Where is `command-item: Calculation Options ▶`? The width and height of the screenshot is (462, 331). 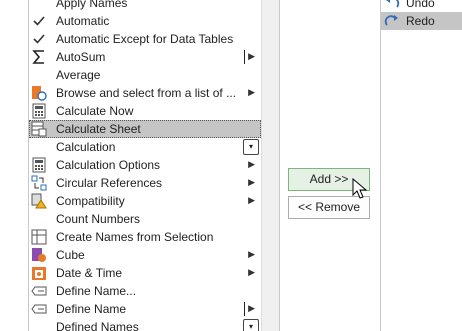
command-item: Calculation Options ▶ is located at coordinates (145, 165).